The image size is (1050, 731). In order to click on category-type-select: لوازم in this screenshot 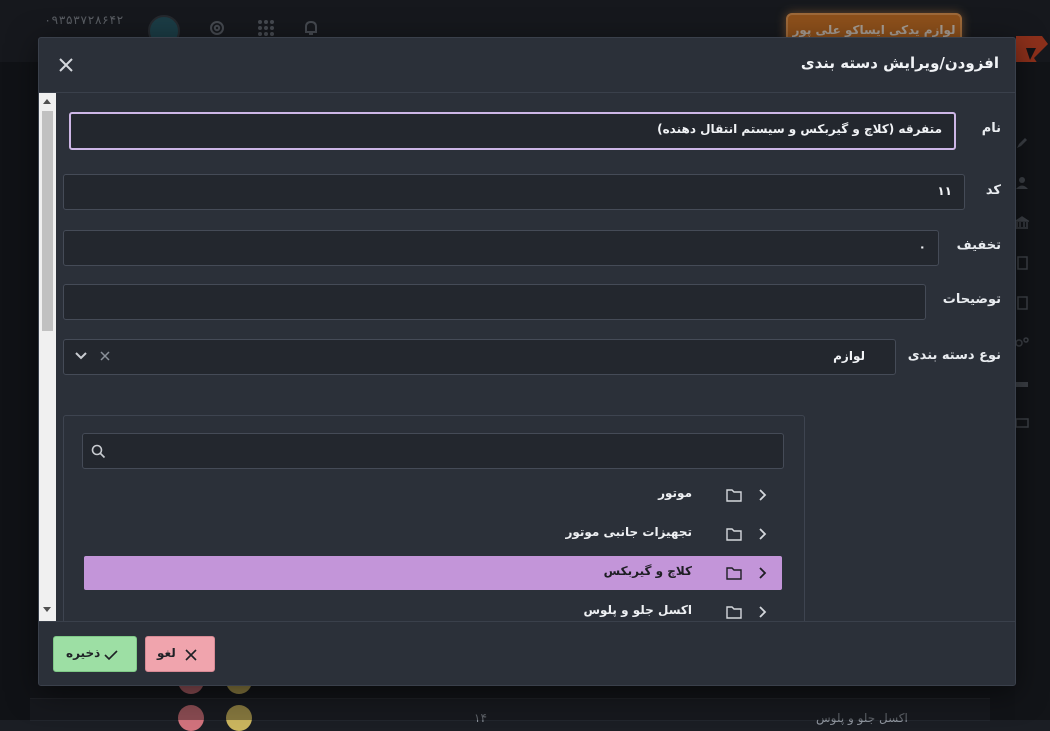, I will do `click(479, 357)`.